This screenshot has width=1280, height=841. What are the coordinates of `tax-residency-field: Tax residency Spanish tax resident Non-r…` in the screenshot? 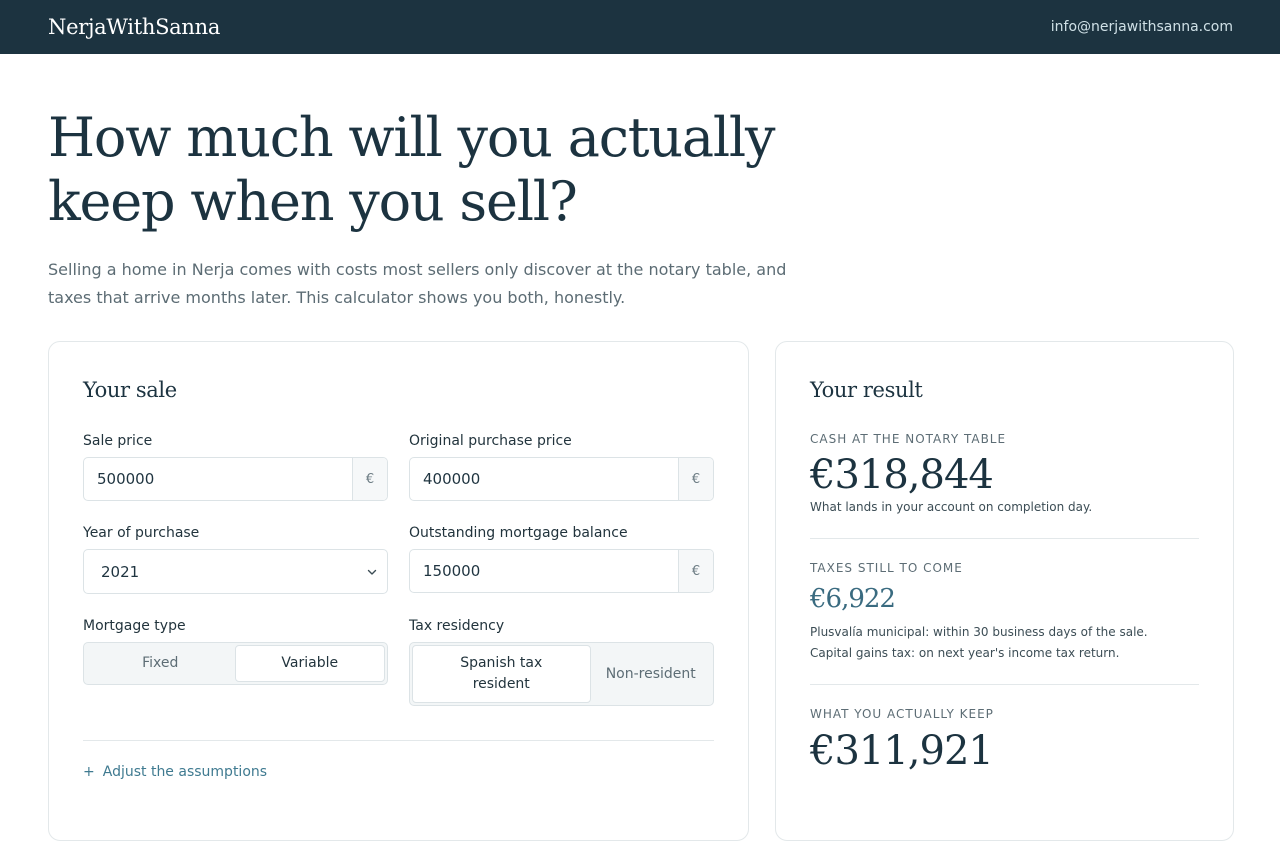 It's located at (561, 663).